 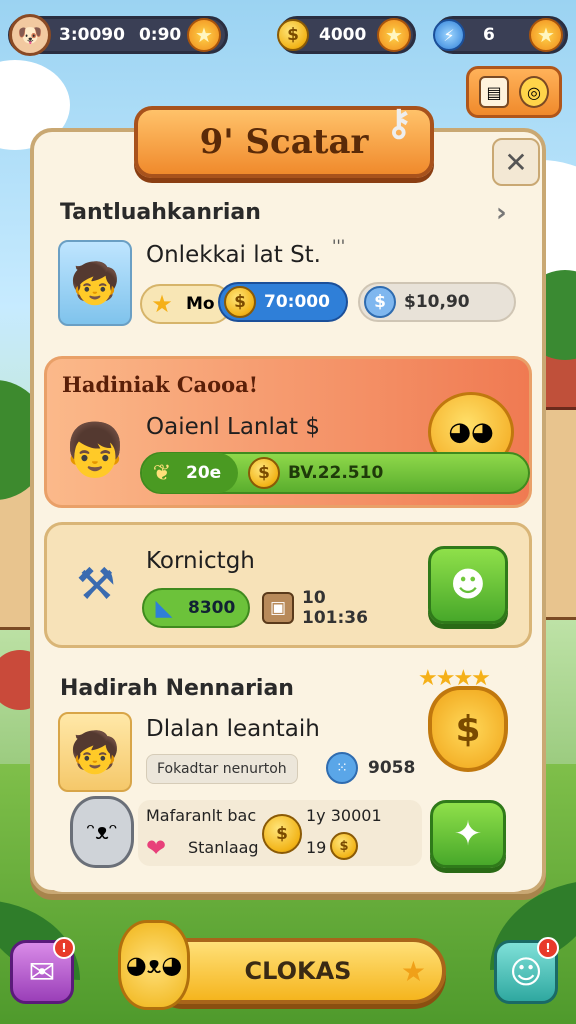 I want to click on section2-leaf-value: 20e, so click(x=204, y=473).